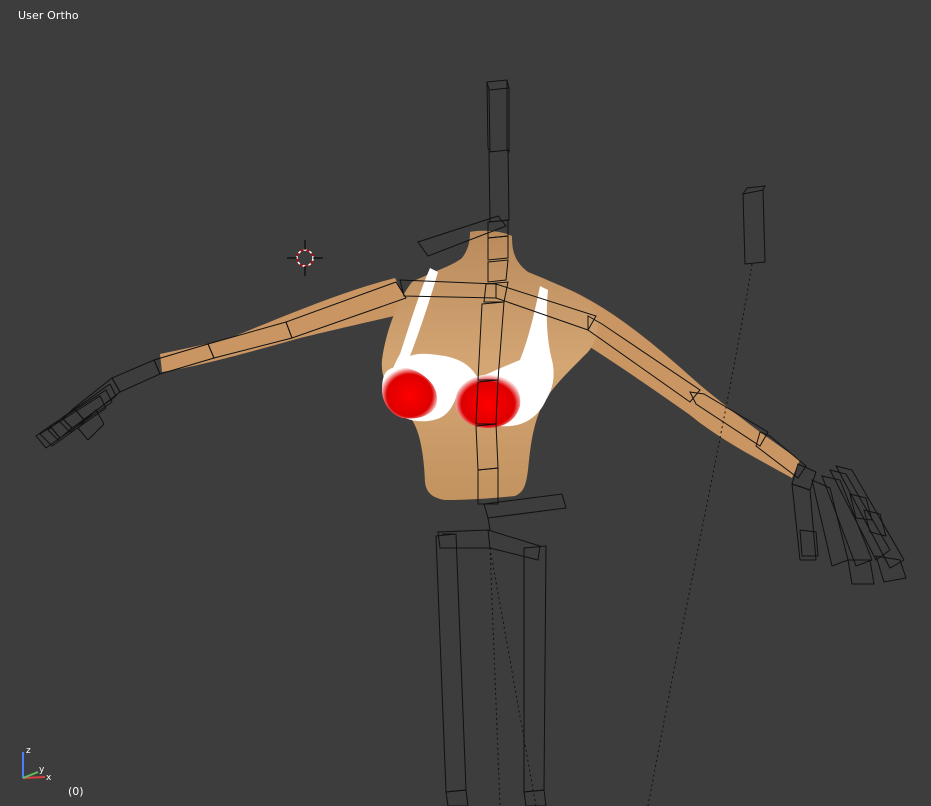 The image size is (931, 806). I want to click on left-arm-mesh, so click(286, 325).